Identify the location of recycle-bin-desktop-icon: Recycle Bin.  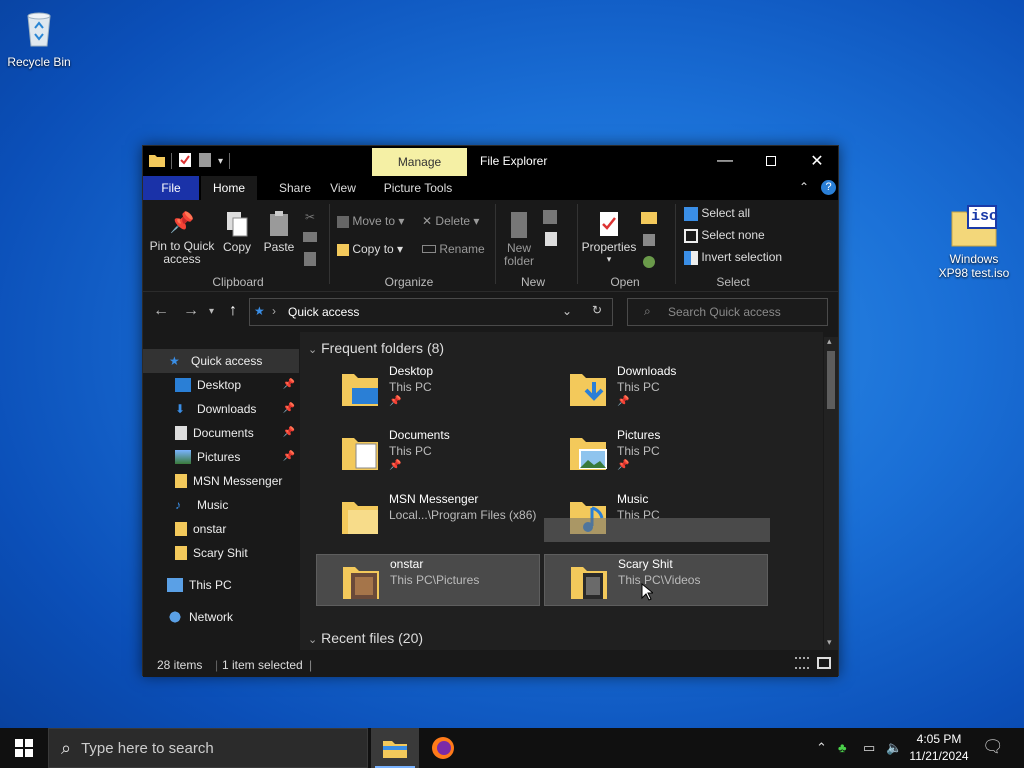
(39, 38).